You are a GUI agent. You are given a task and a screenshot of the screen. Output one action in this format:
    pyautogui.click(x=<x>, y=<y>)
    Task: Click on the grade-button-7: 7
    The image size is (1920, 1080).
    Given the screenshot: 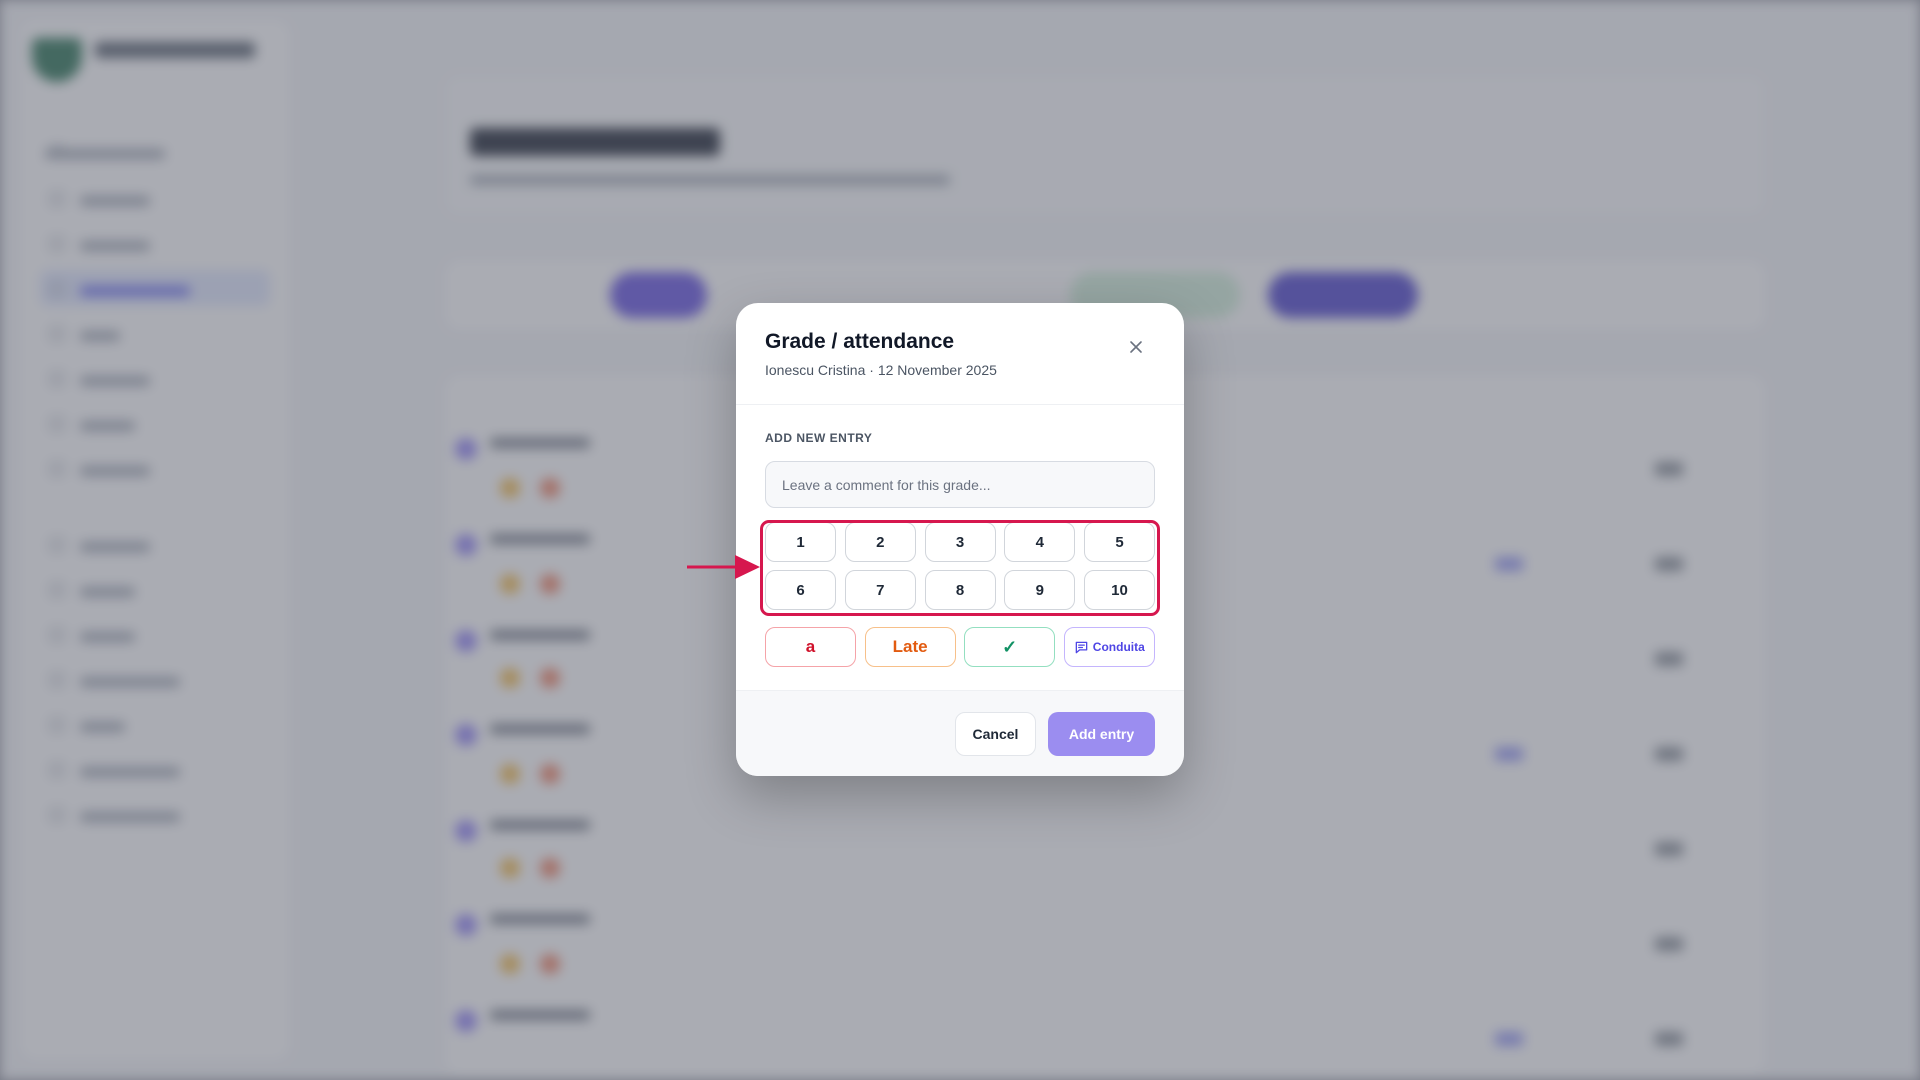 What is the action you would take?
    pyautogui.click(x=880, y=590)
    